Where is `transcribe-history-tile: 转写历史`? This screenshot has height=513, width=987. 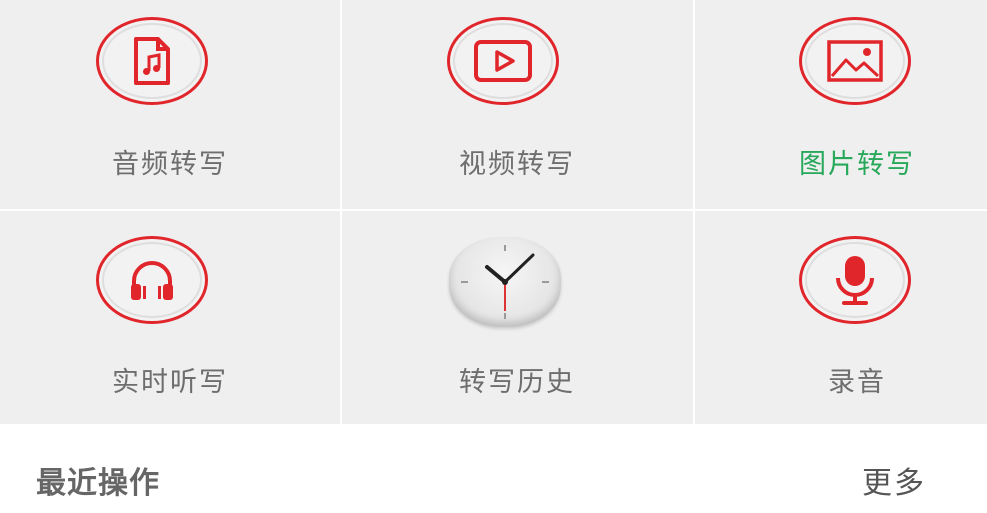
transcribe-history-tile: 转写历史 is located at coordinates (517, 317).